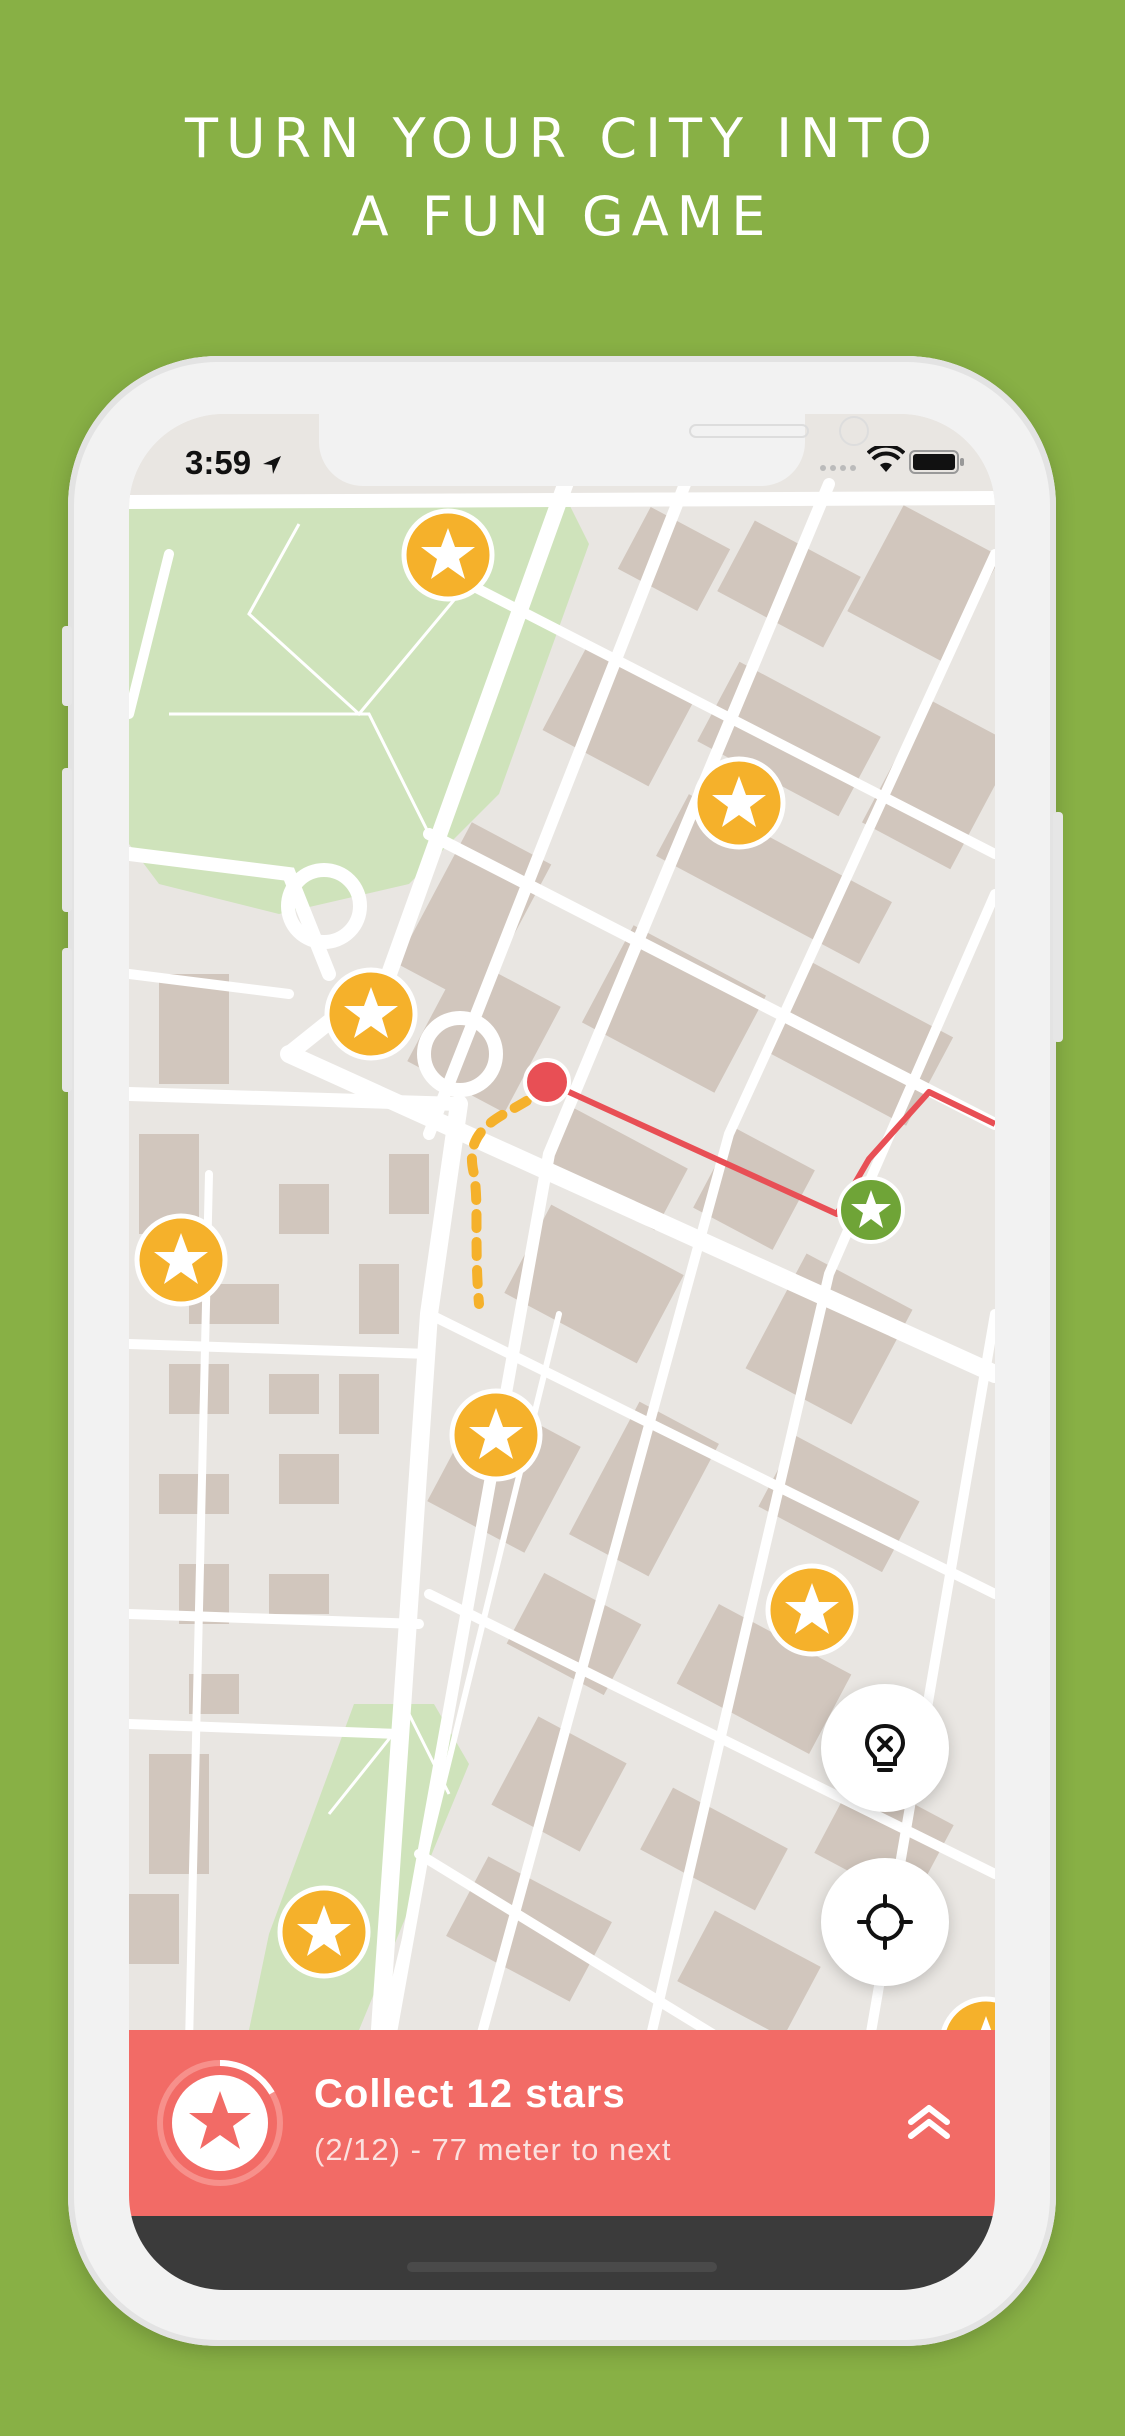 This screenshot has width=1125, height=2436. What do you see at coordinates (838, 468) in the screenshot?
I see `cellular-icon` at bounding box center [838, 468].